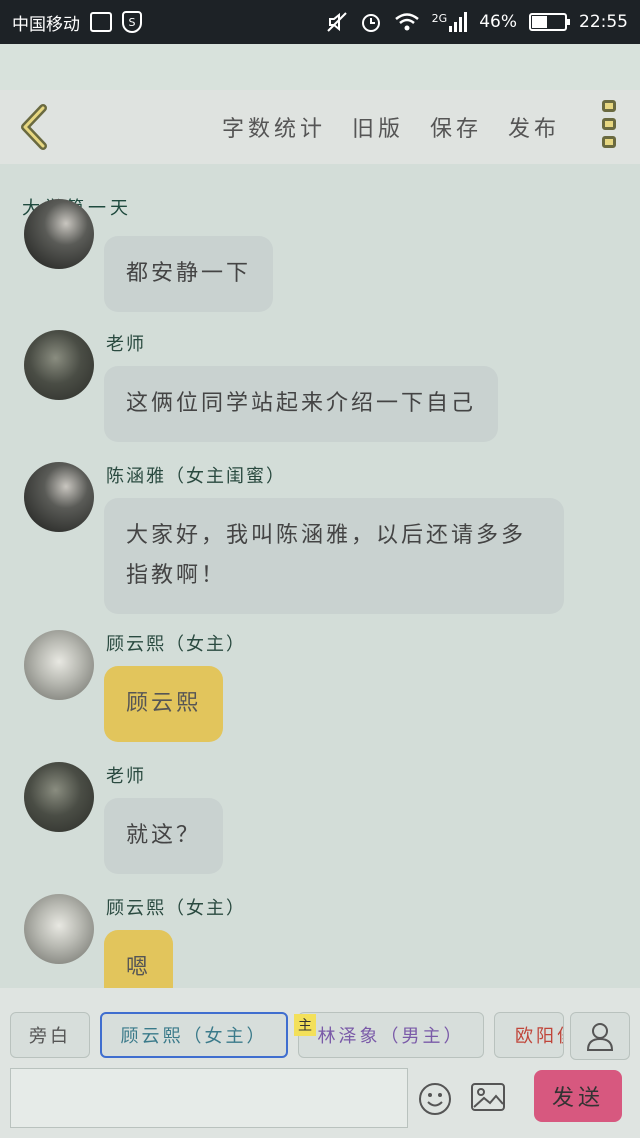 The image size is (640, 1138). What do you see at coordinates (194, 1035) in the screenshot?
I see `role-button-1: 顾云熙（女主）` at bounding box center [194, 1035].